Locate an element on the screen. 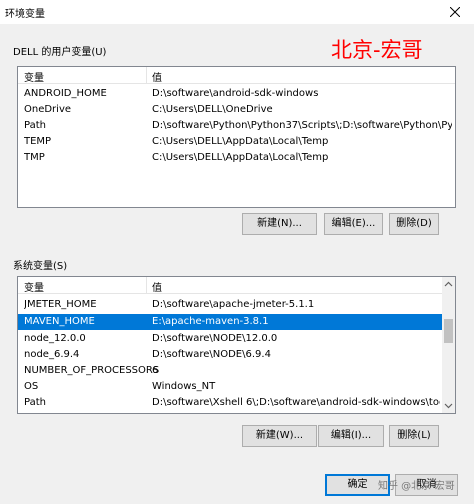 The height and width of the screenshot is (504, 474). vertical-scrollbar is located at coordinates (448, 345).